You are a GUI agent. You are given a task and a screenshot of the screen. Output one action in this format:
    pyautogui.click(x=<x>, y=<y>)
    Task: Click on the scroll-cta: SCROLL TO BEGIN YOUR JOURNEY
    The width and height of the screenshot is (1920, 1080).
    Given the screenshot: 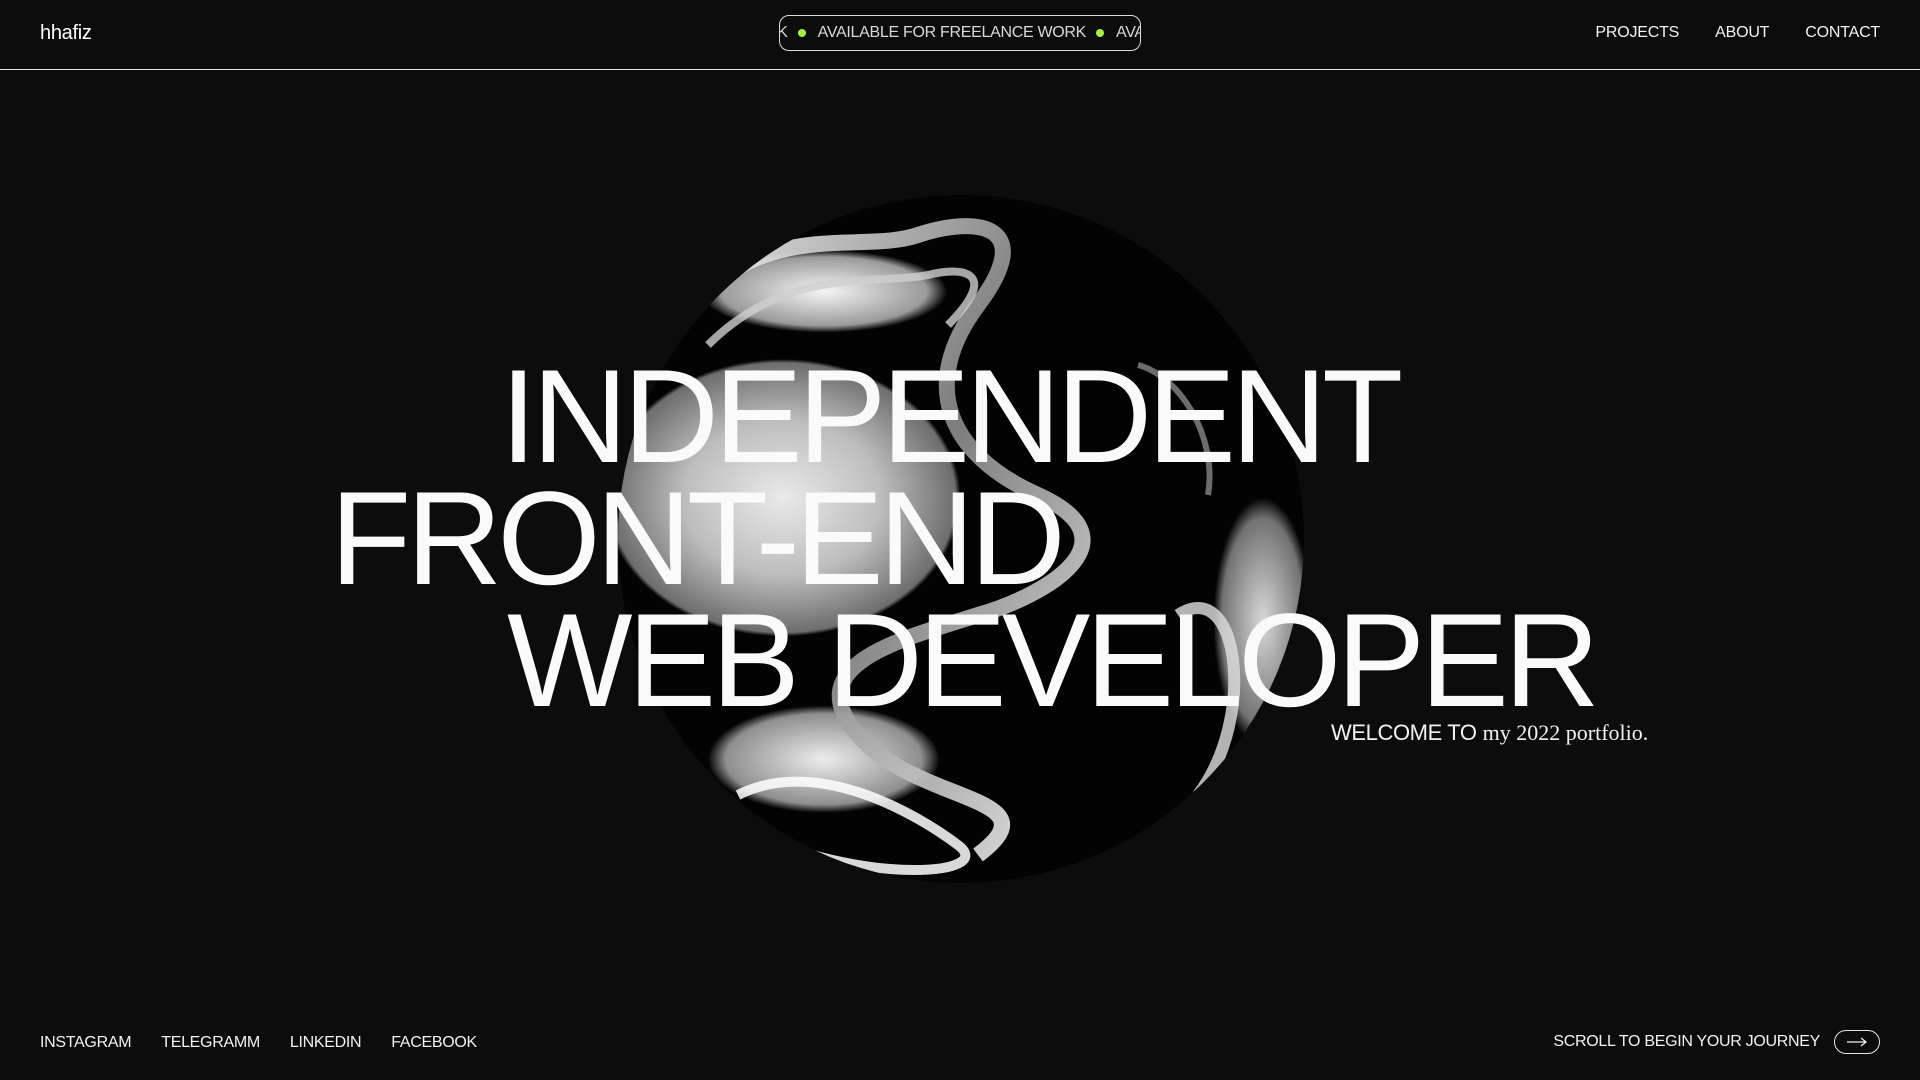 What is the action you would take?
    pyautogui.click(x=1716, y=1042)
    